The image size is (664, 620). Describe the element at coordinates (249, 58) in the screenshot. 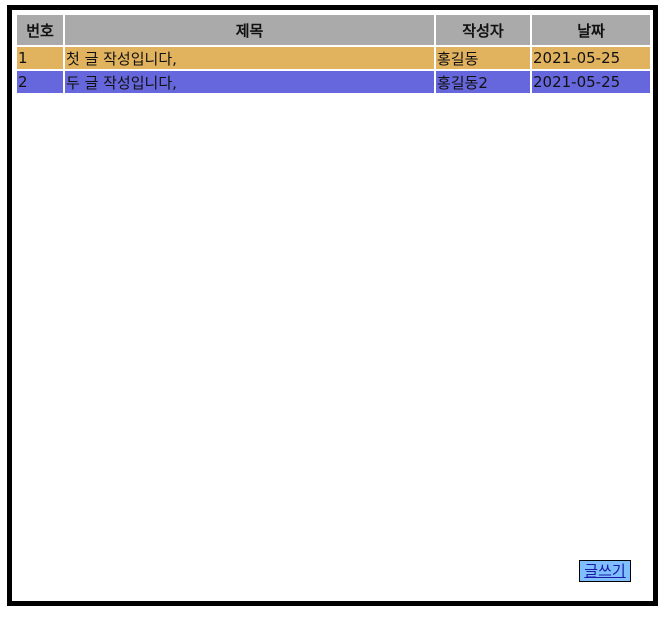

I see `cell-title: 첫 글 작성입니다,` at that location.